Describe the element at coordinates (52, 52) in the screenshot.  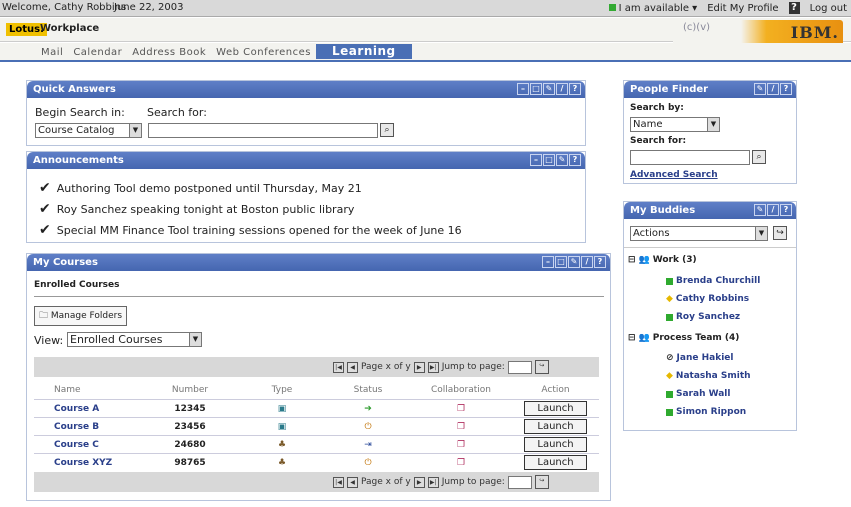
I see `tab-mail: Mail` at that location.